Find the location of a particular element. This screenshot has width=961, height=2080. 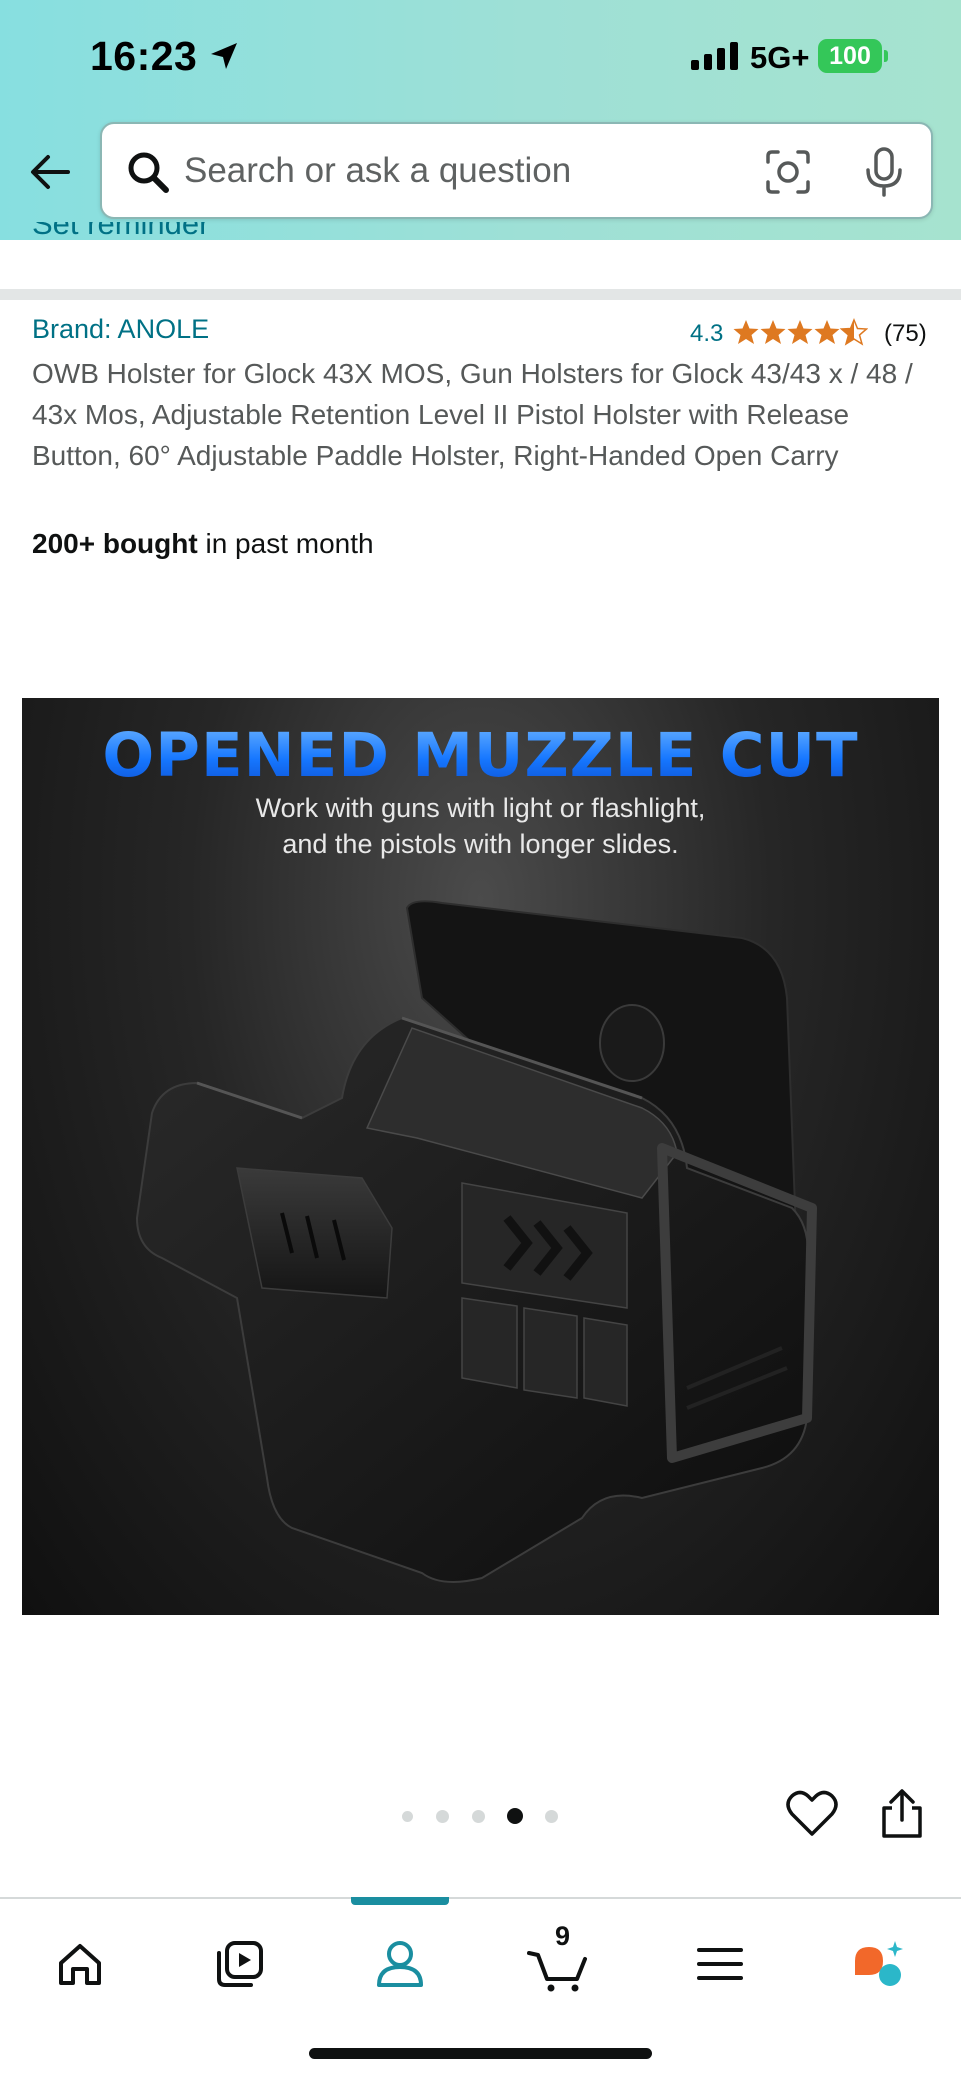

search-icon is located at coordinates (148, 172).